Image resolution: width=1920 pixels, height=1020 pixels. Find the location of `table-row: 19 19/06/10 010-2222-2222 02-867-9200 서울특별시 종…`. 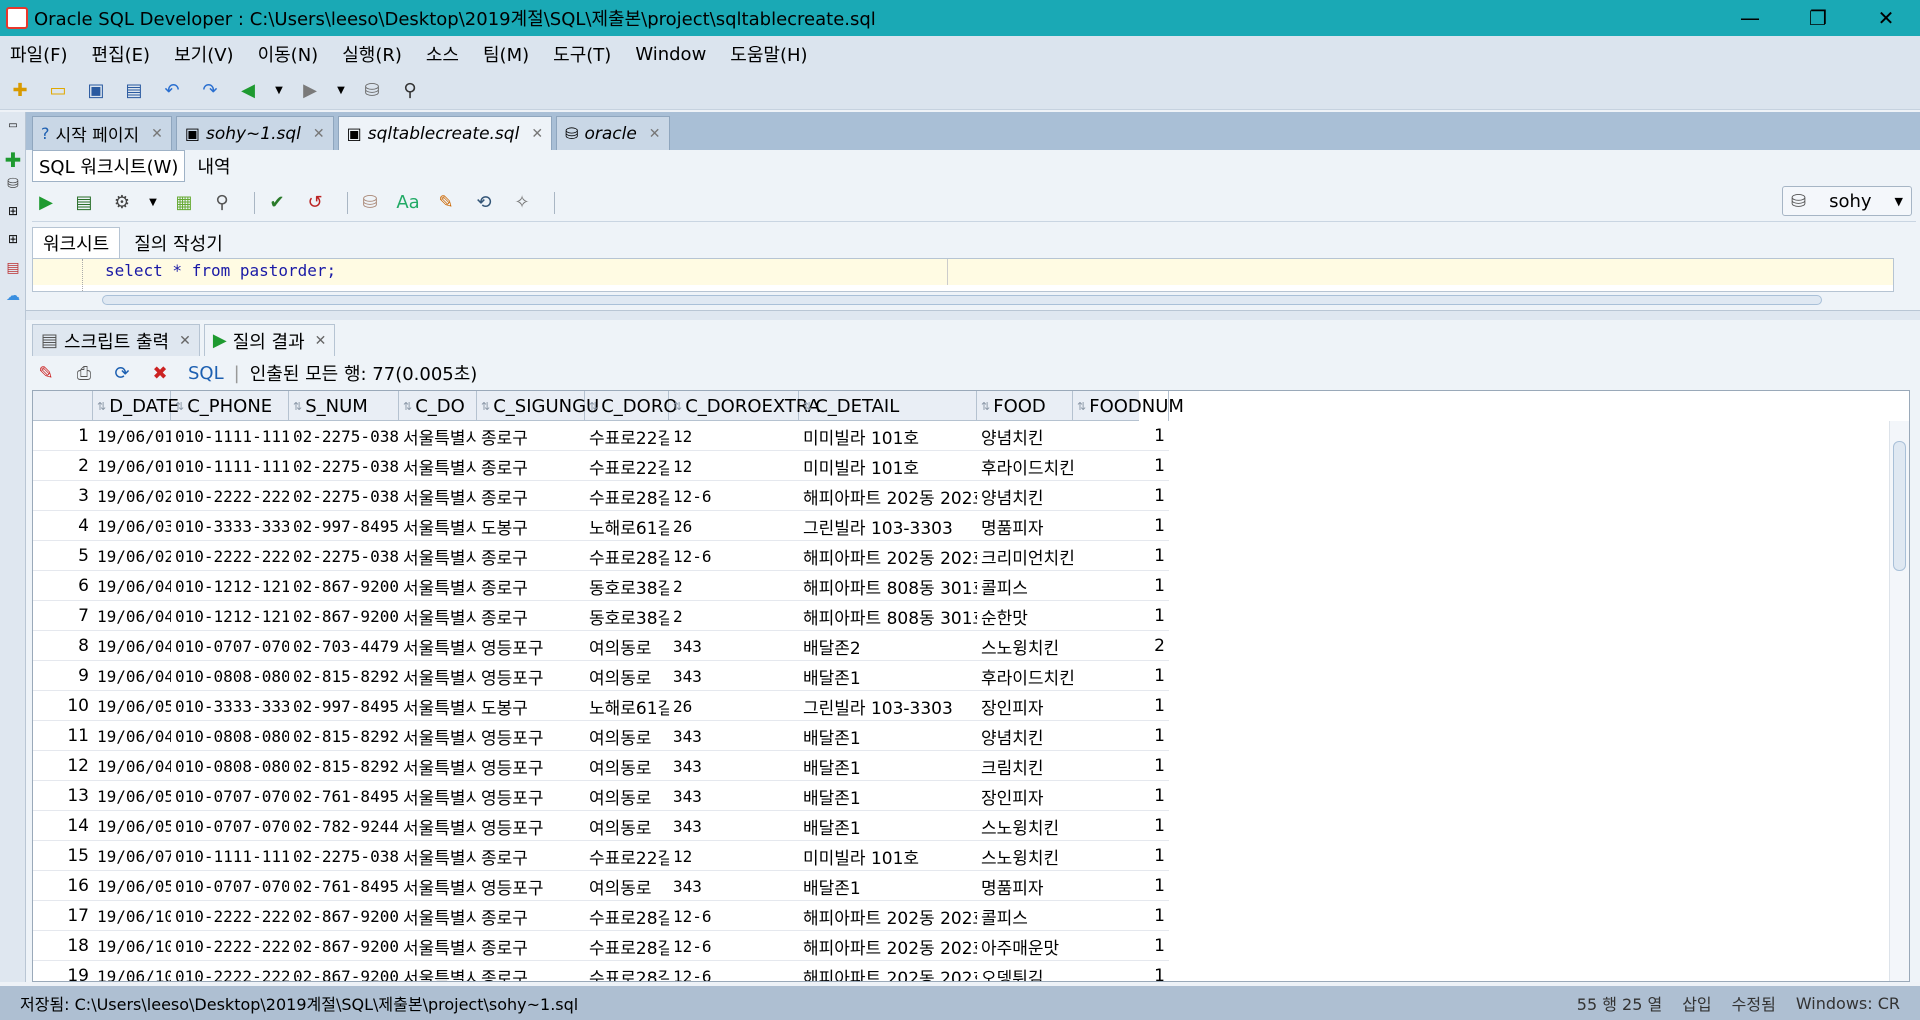

table-row: 19 19/06/10 010-2222-2222 02-867-9200 서울특별시 종… is located at coordinates (601, 971).